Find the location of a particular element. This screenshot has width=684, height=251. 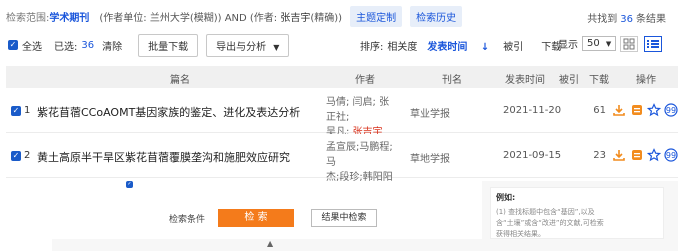

search-condition-label: 检索条件 is located at coordinates (187, 220).